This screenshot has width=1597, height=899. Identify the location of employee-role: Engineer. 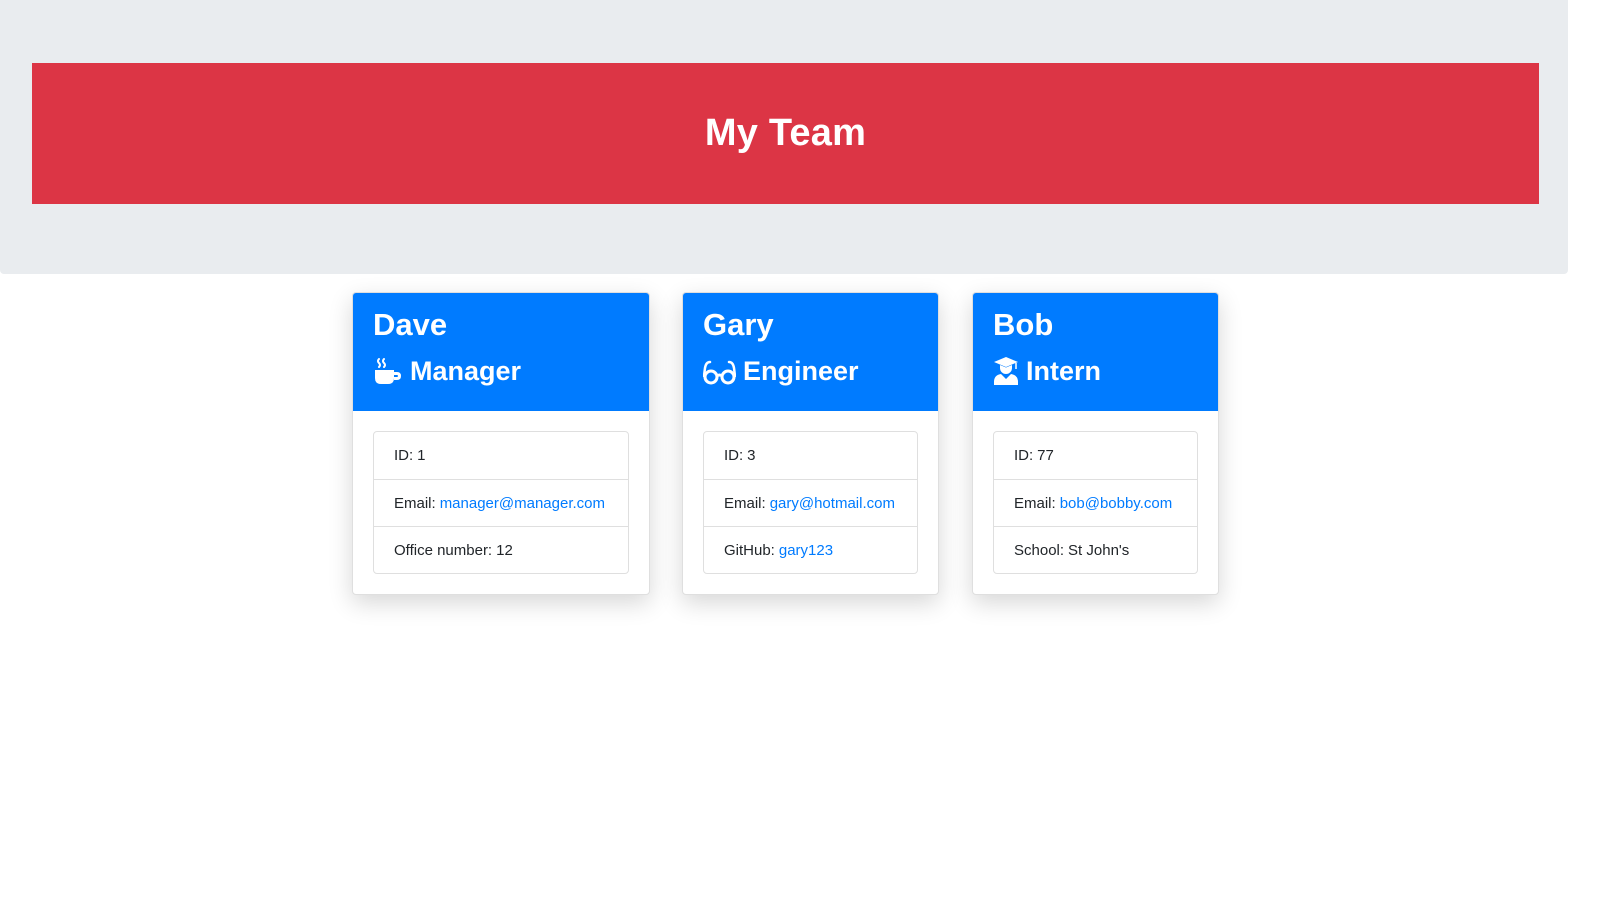
(810, 371).